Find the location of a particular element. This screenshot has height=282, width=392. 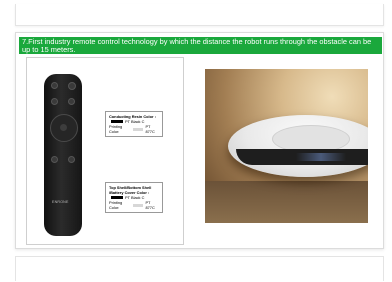

floor-surface is located at coordinates (286, 202).